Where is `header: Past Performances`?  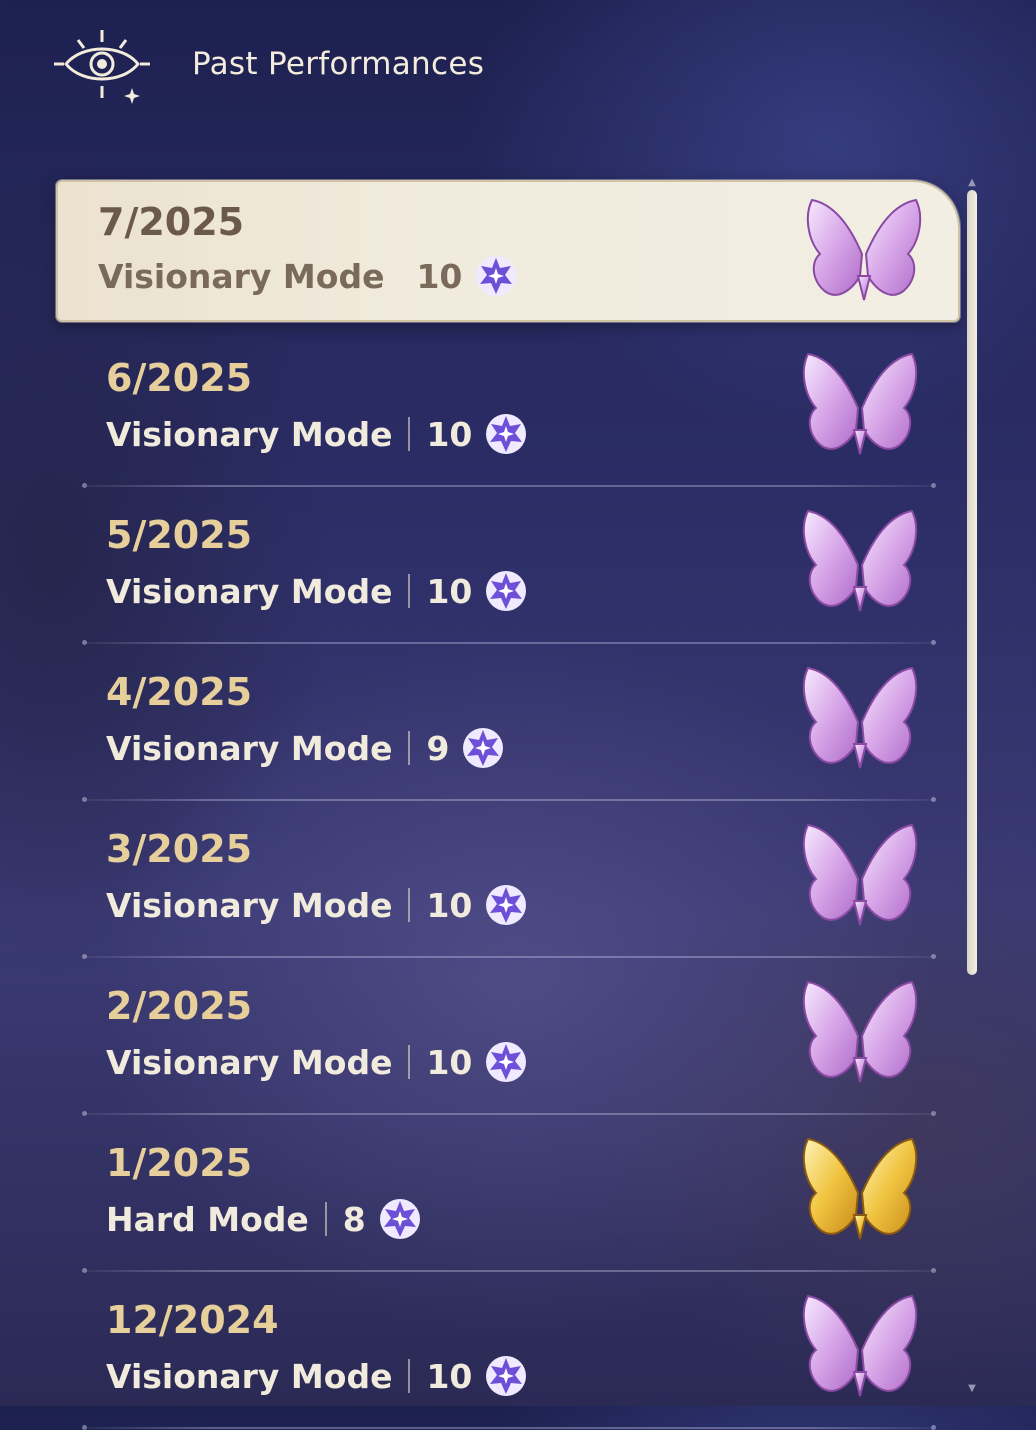
header: Past Performances is located at coordinates (268, 64).